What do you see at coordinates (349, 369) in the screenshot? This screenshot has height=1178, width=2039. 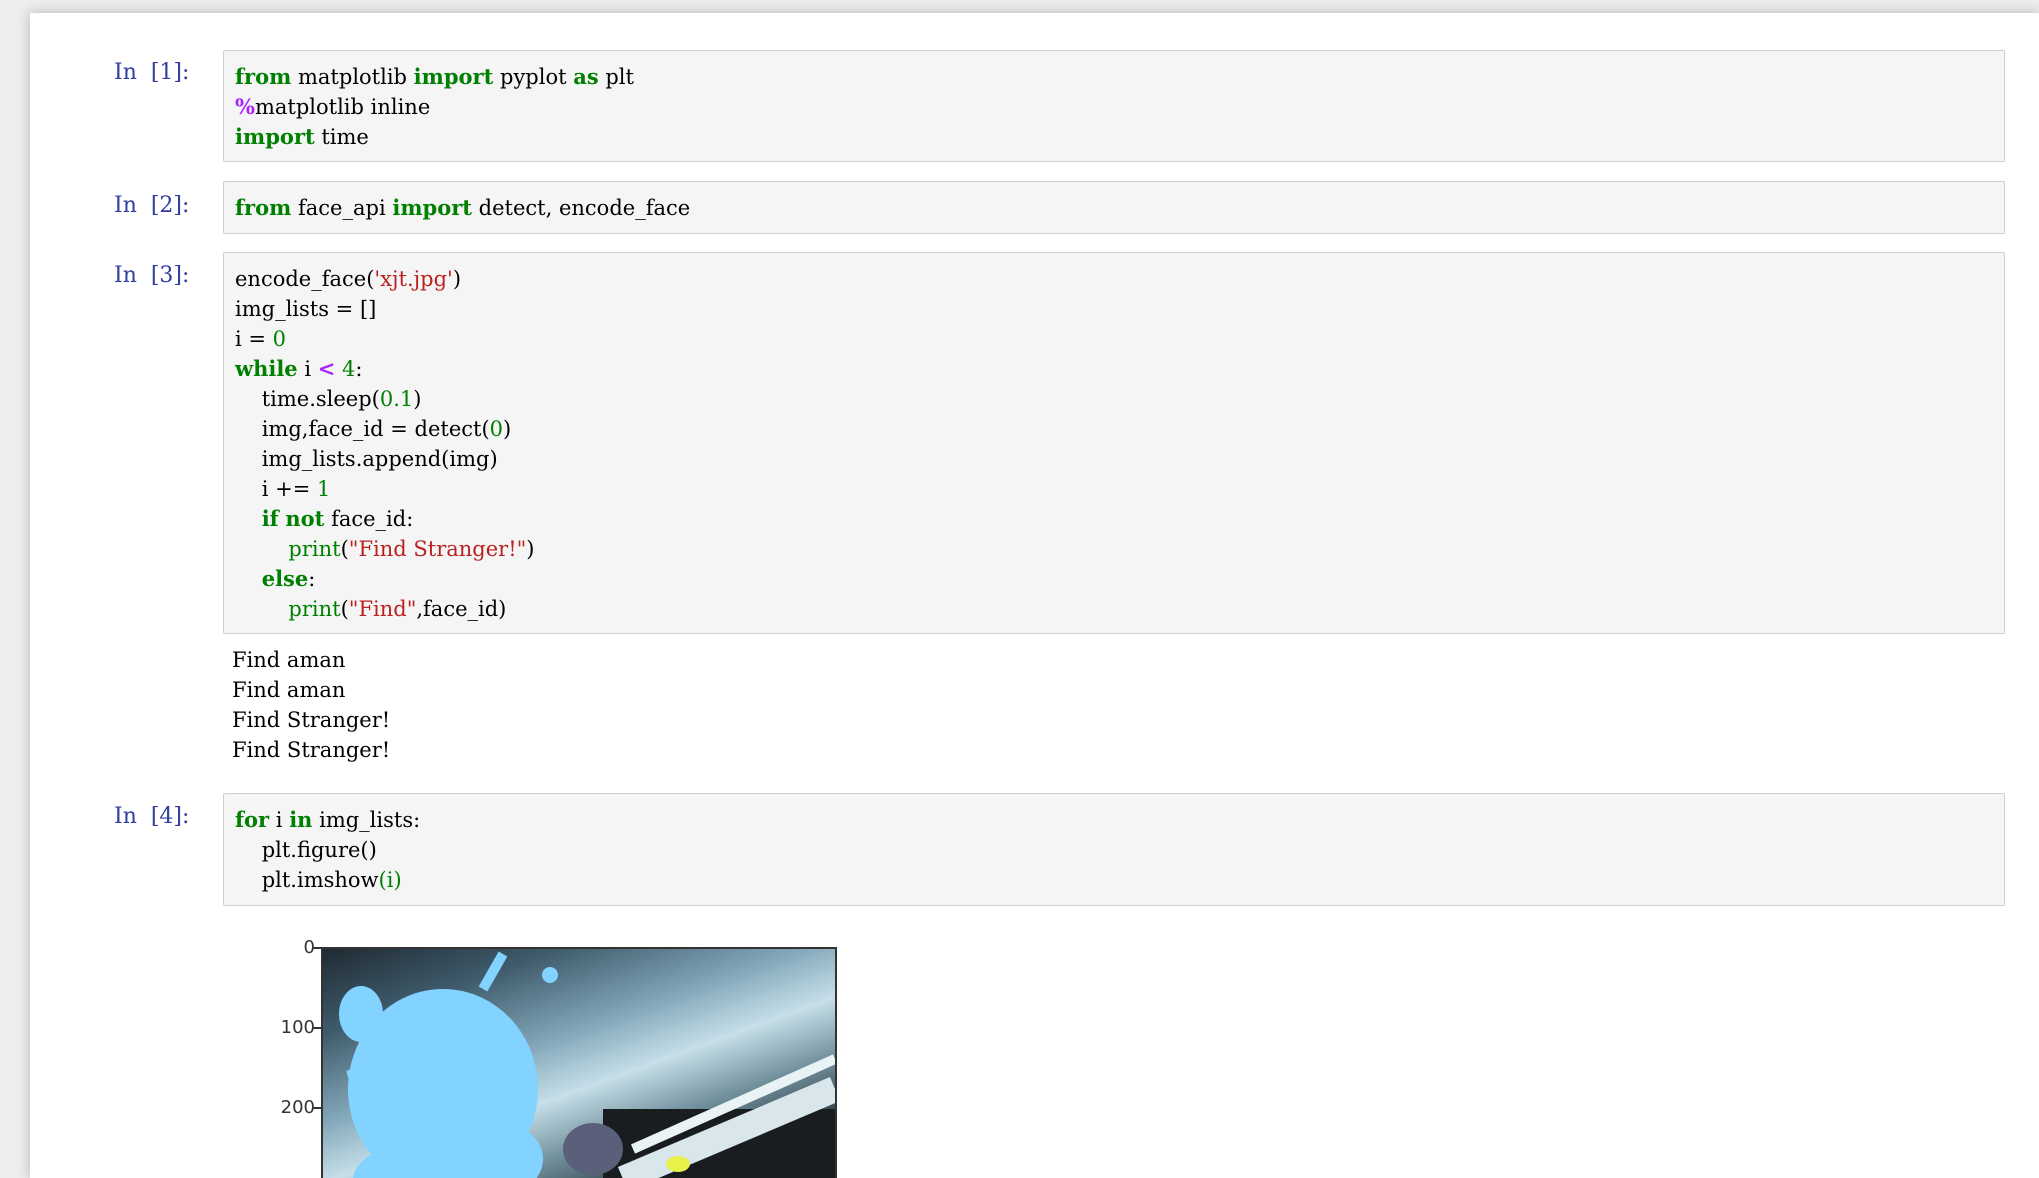 I see `code-token-num: 4` at bounding box center [349, 369].